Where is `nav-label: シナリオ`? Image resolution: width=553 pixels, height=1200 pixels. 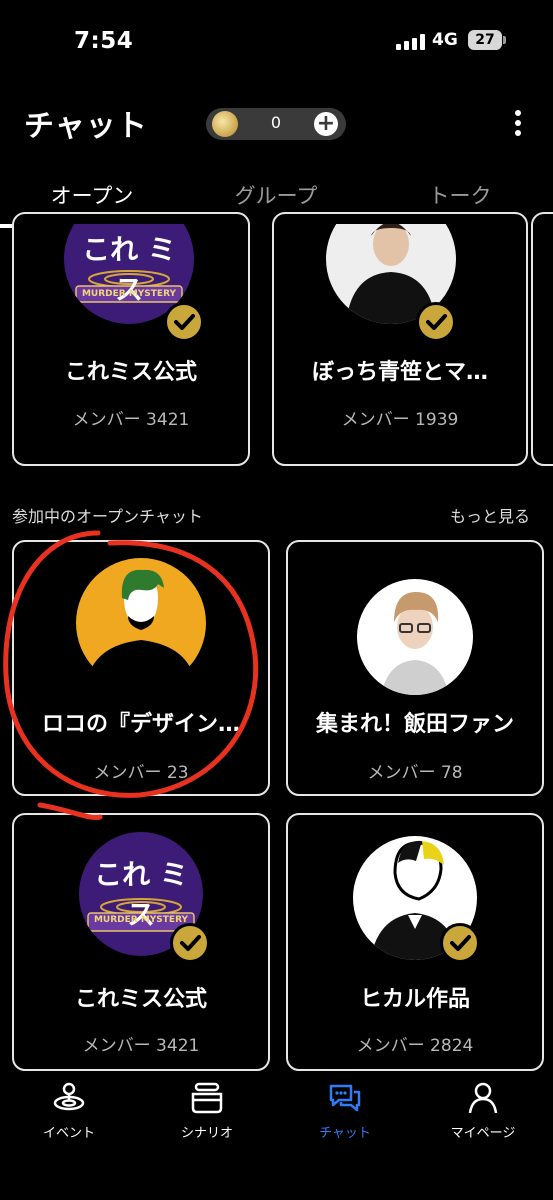
nav-label: シナリオ is located at coordinates (206, 1133).